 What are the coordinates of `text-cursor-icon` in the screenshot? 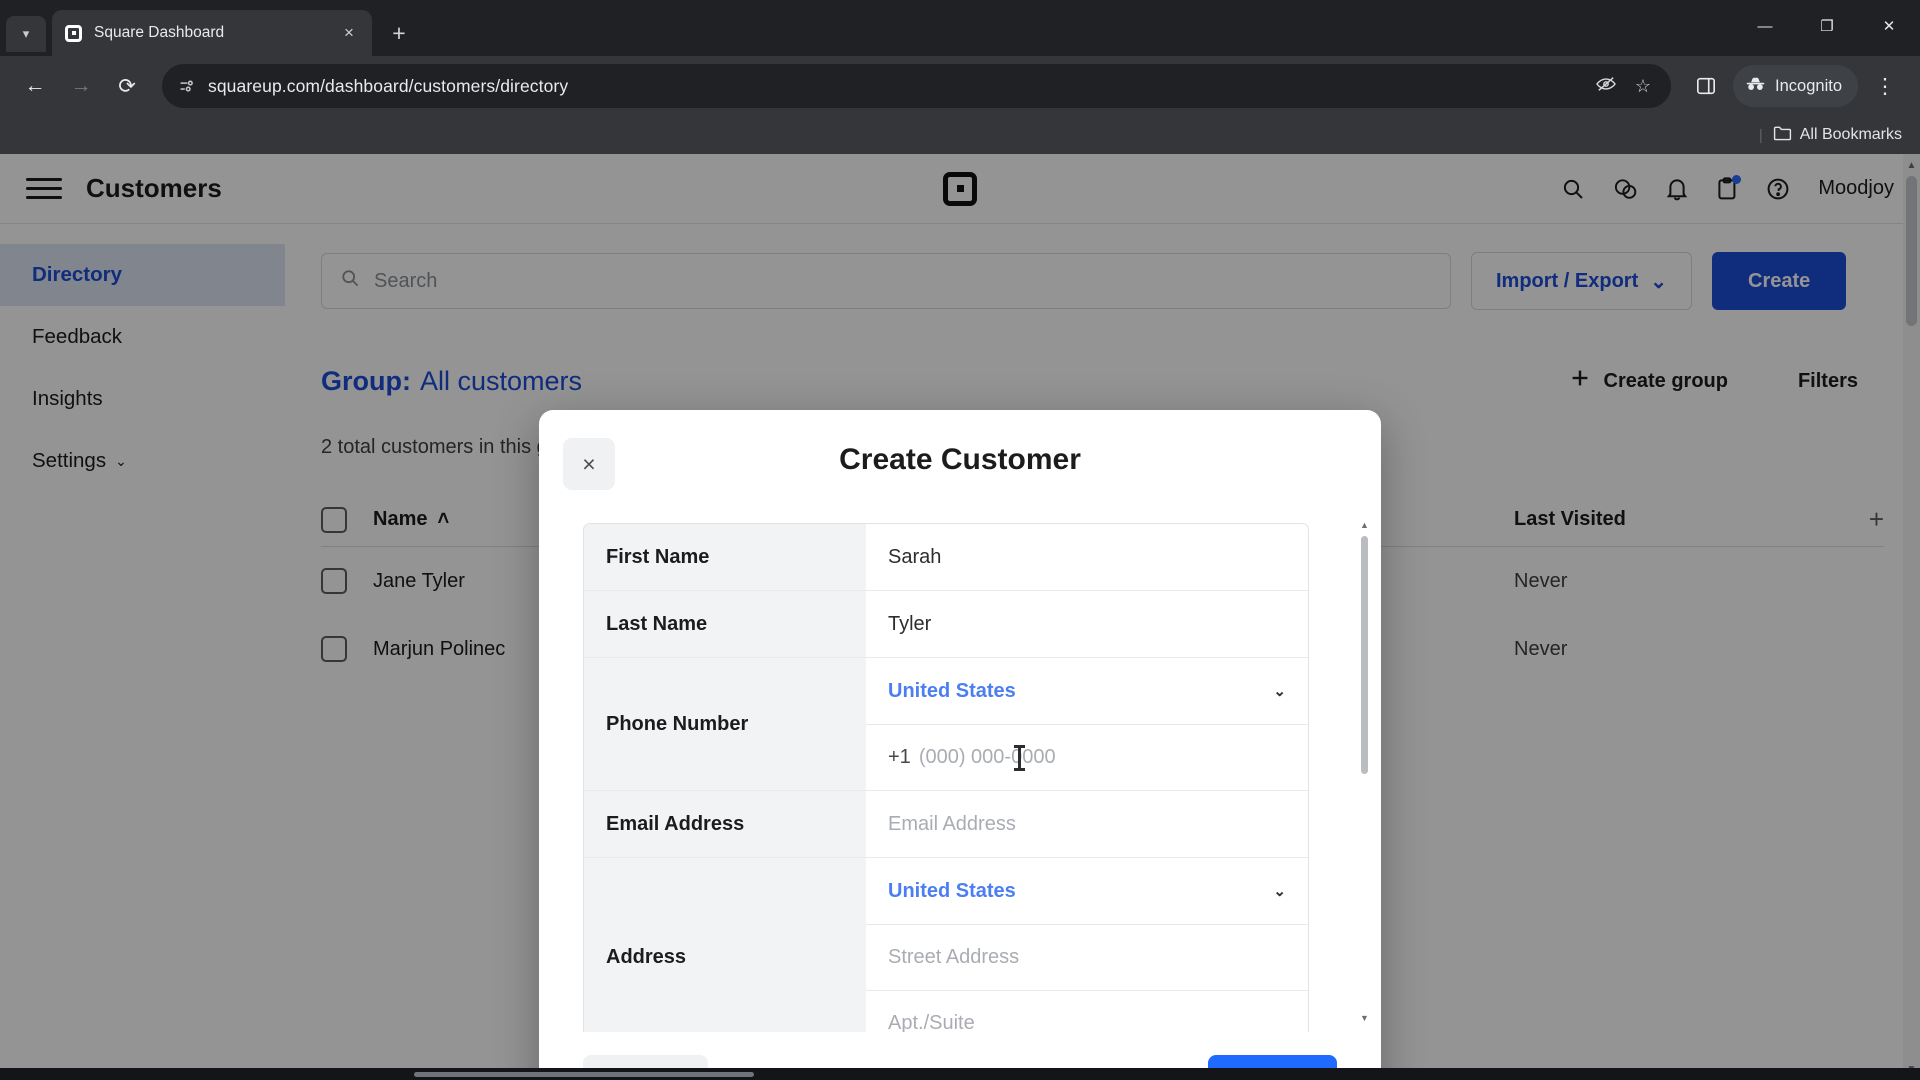 It's located at (1019, 757).